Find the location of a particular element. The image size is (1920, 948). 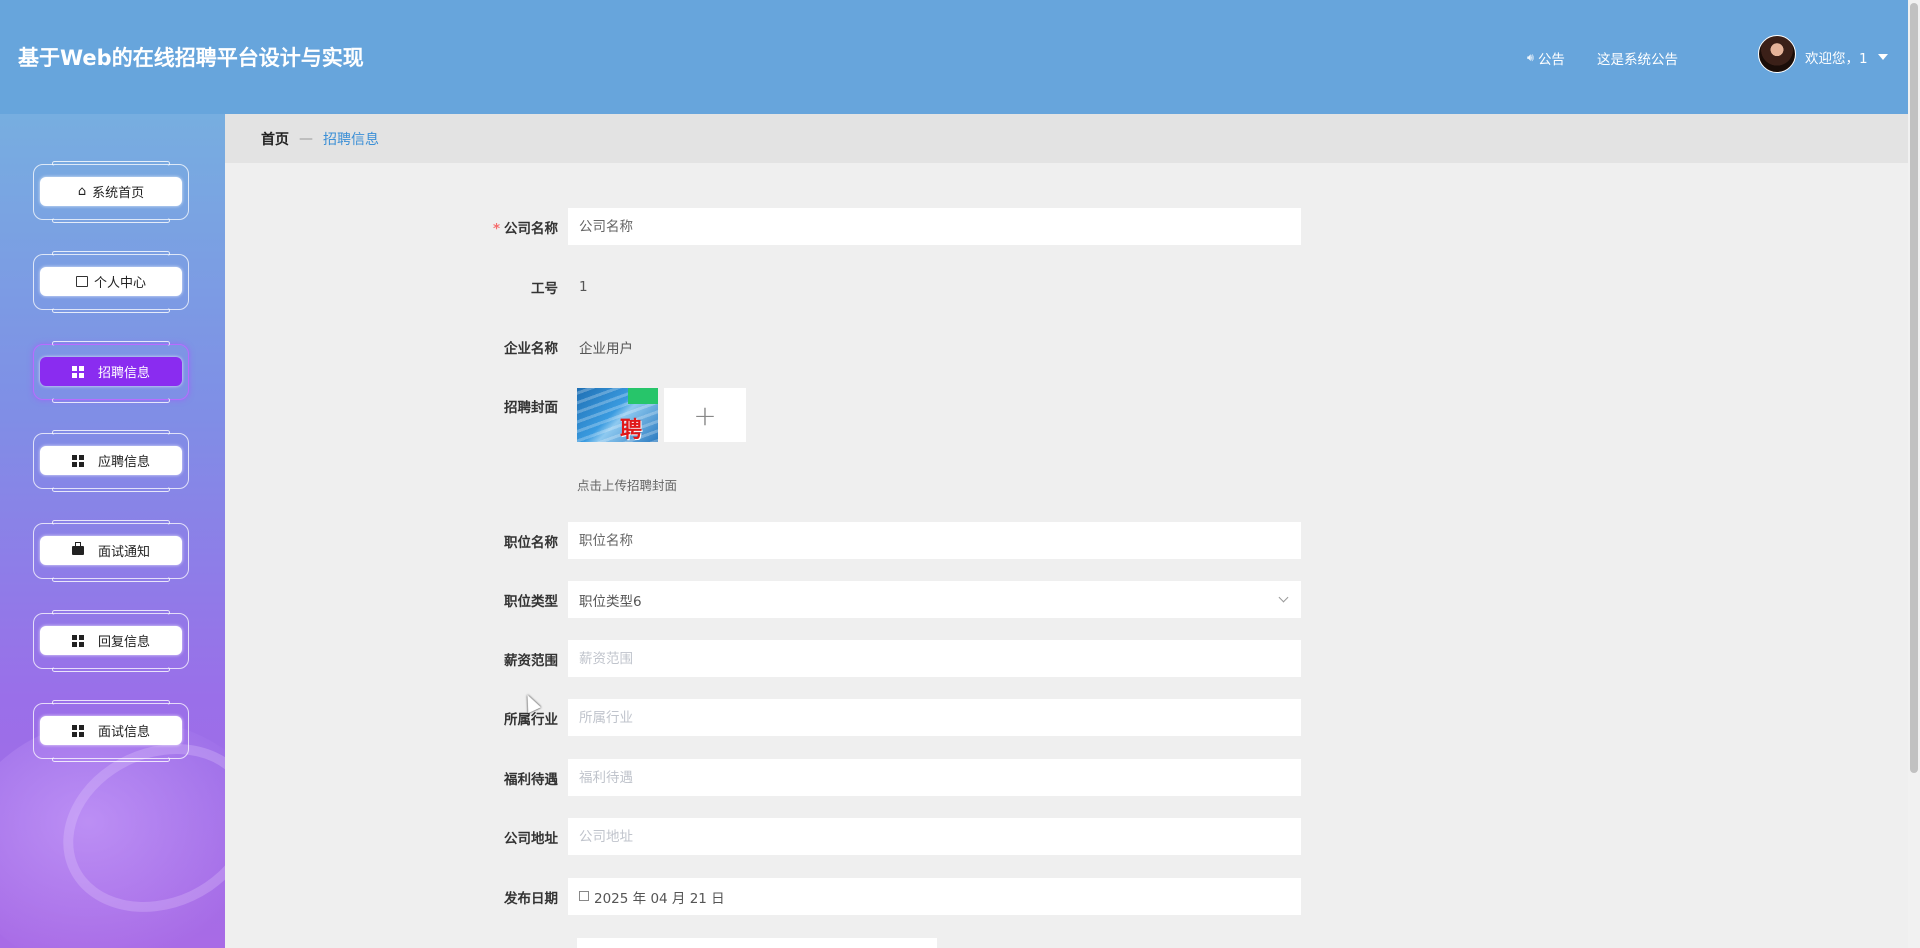

notice-label: 公告 is located at coordinates (1551, 60).